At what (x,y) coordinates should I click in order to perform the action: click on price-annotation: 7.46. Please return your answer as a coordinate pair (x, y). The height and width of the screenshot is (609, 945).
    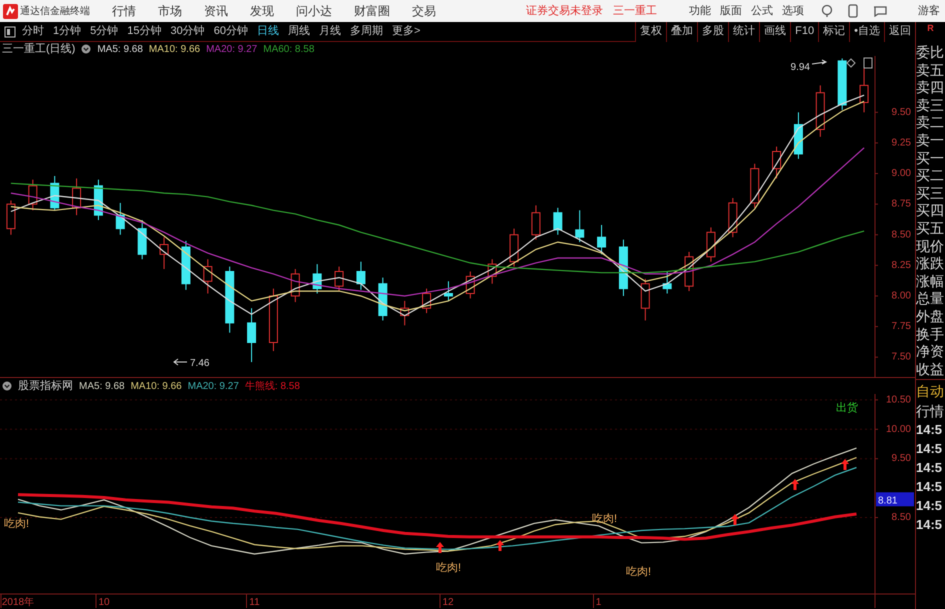
    Looking at the image, I should click on (200, 363).